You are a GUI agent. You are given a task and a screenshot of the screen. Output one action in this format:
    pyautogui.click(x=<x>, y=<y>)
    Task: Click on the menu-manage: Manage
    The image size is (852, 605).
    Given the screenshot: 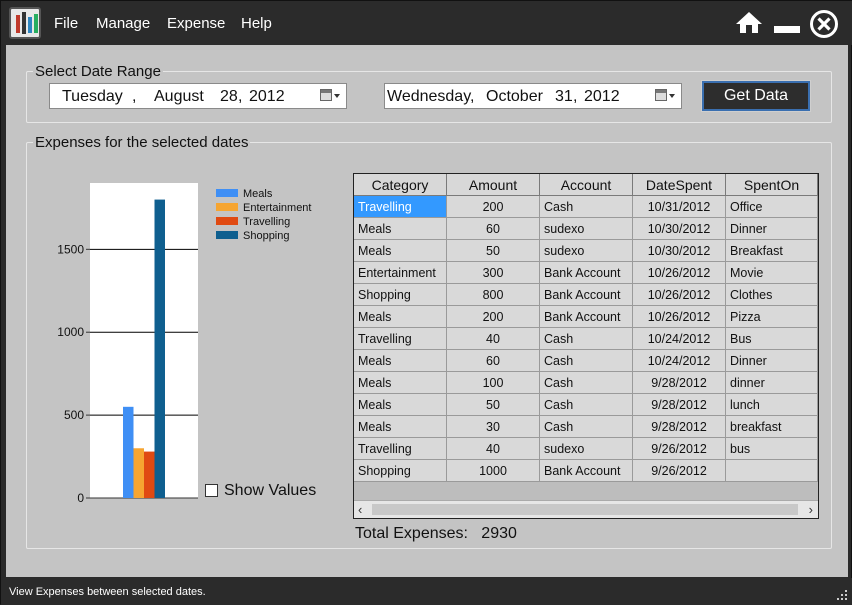 What is the action you would take?
    pyautogui.click(x=123, y=23)
    